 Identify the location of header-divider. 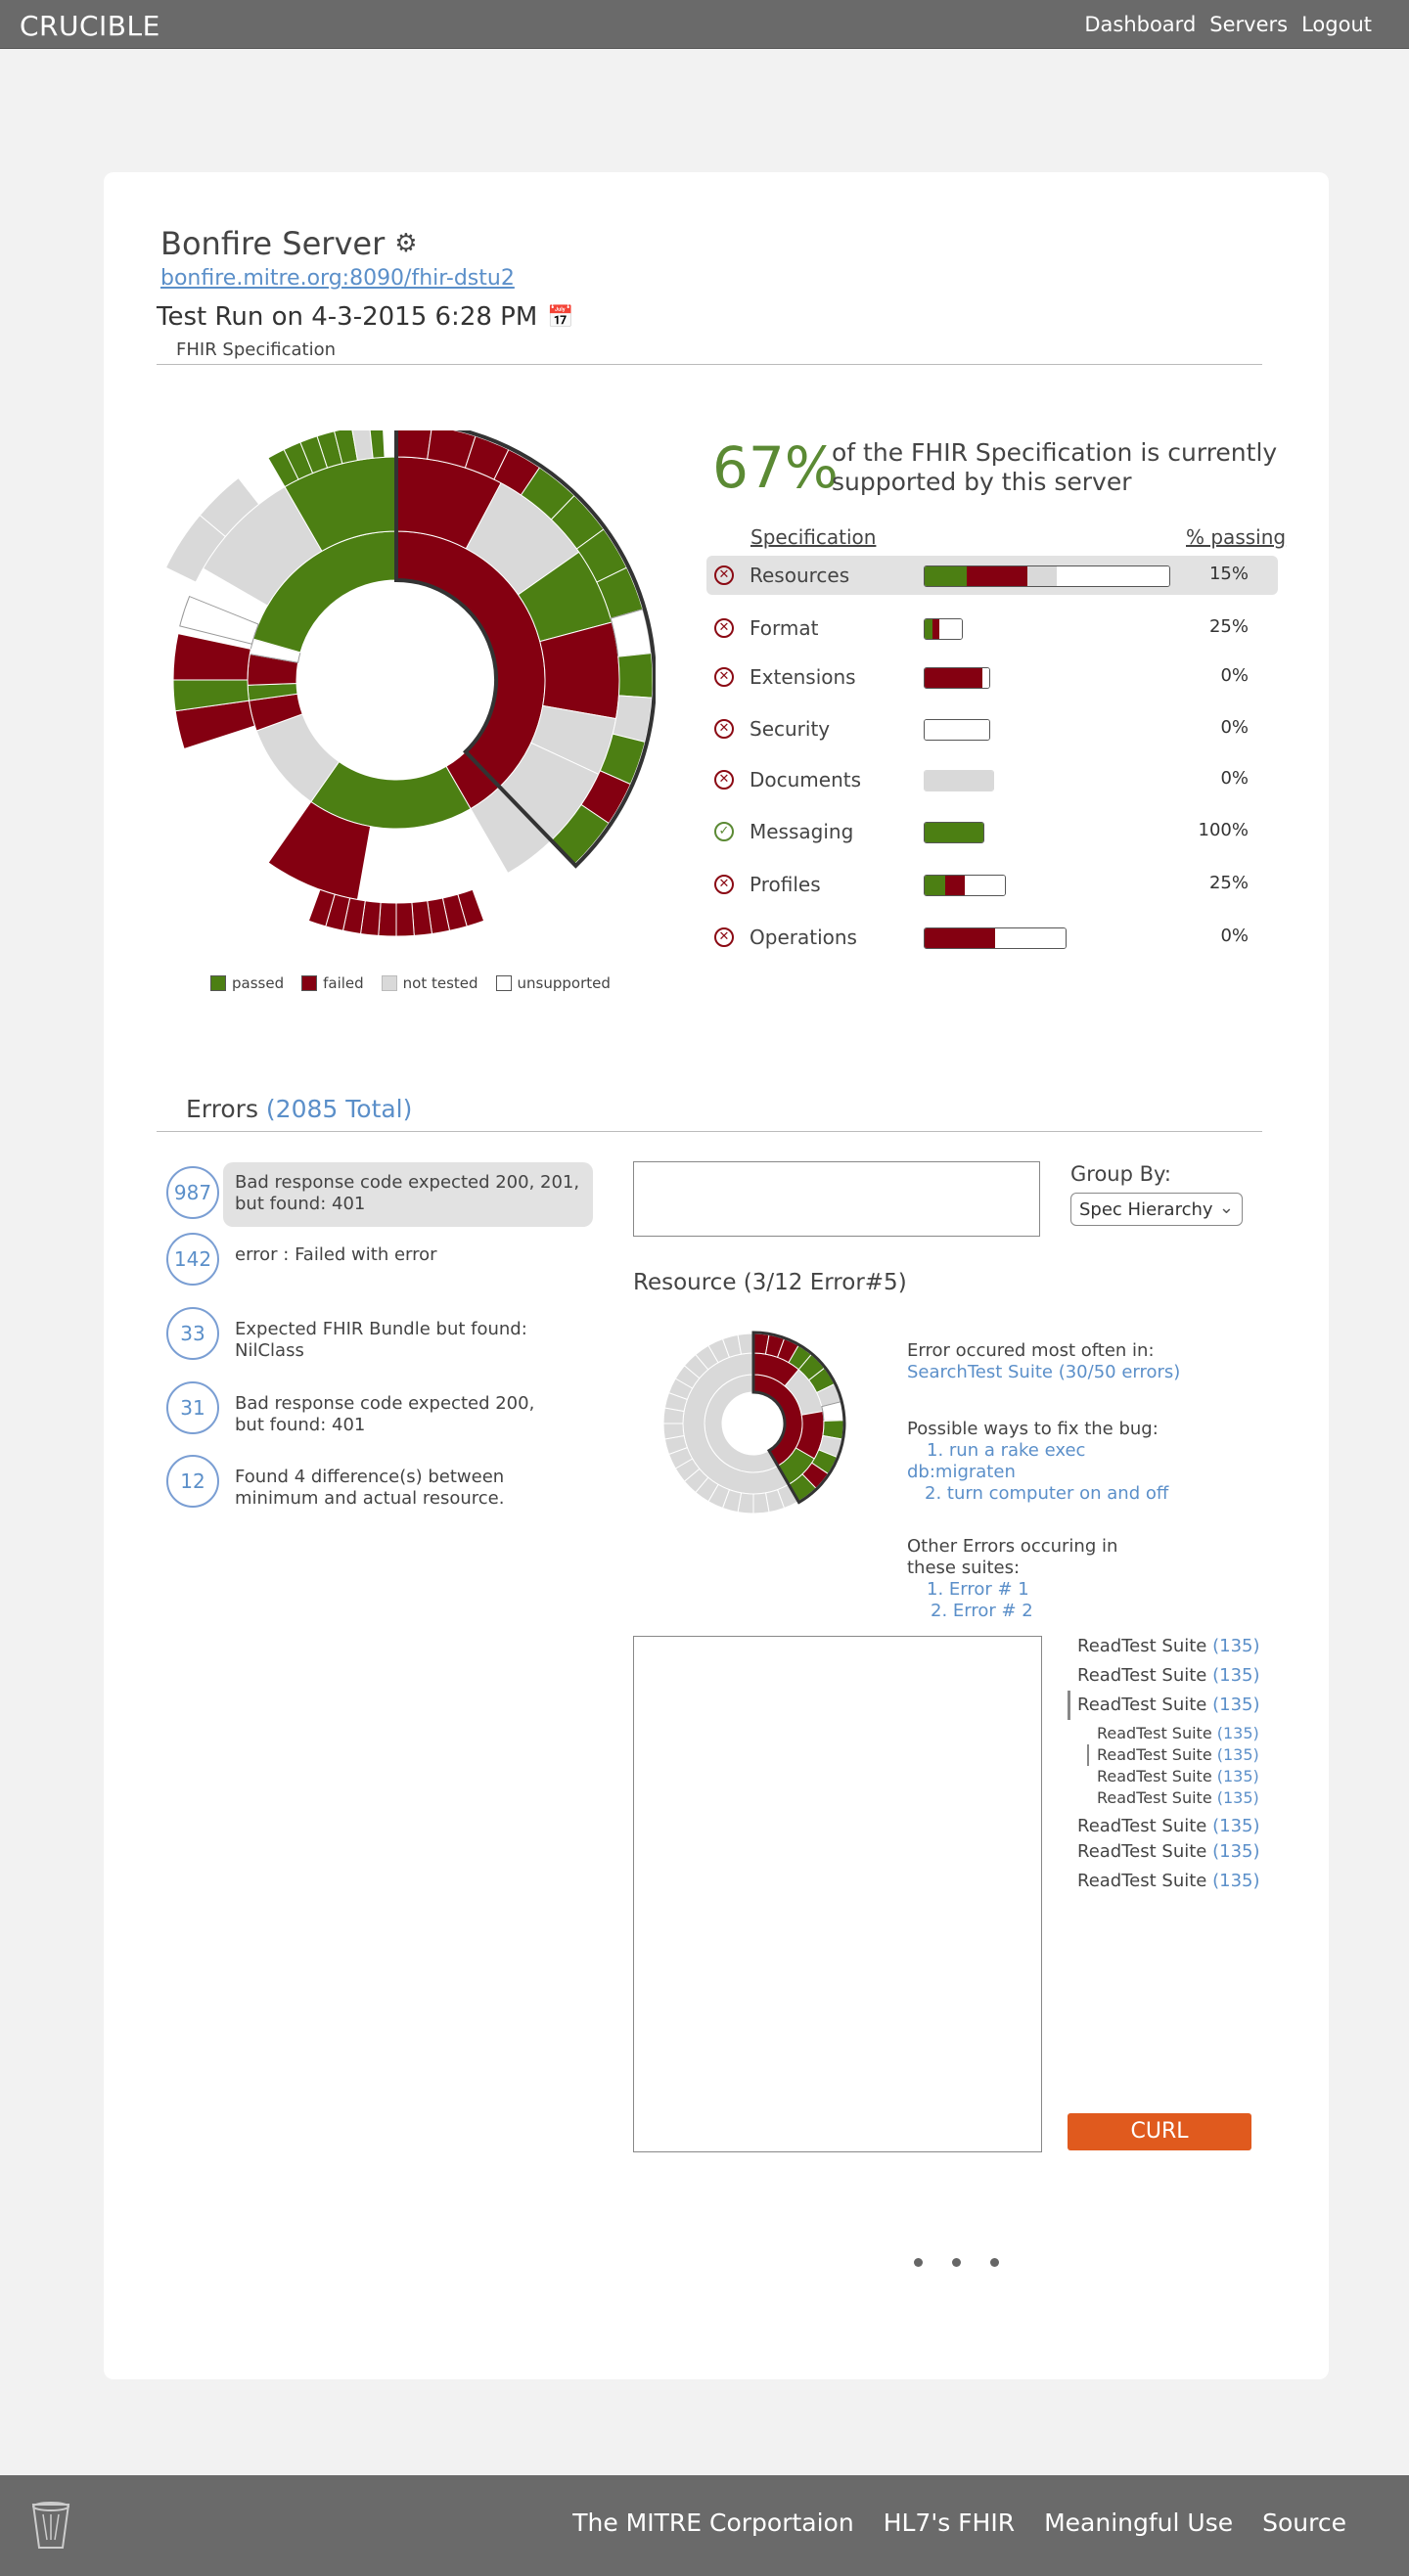
(709, 364).